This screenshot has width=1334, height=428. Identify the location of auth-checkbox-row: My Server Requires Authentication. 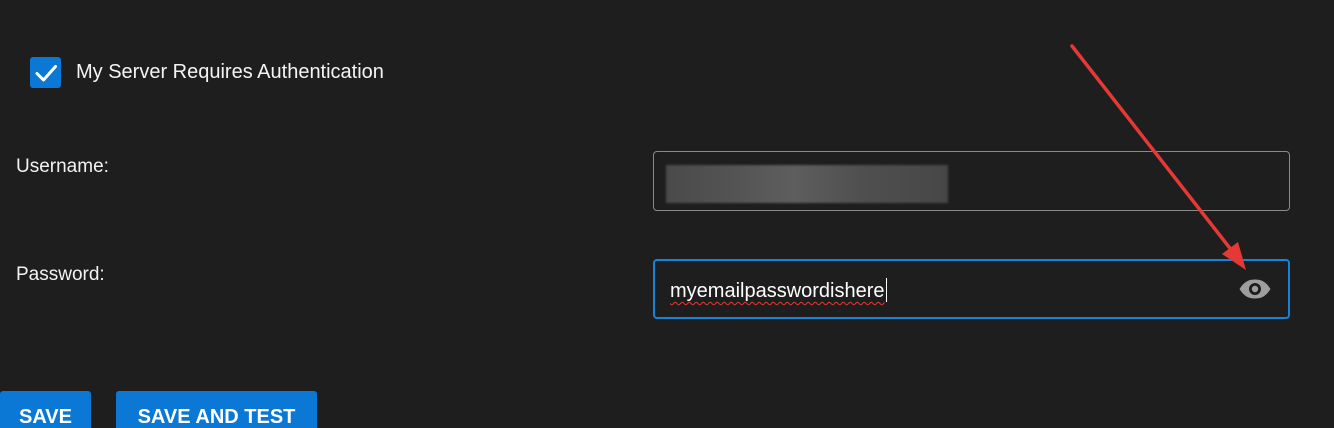
(207, 72).